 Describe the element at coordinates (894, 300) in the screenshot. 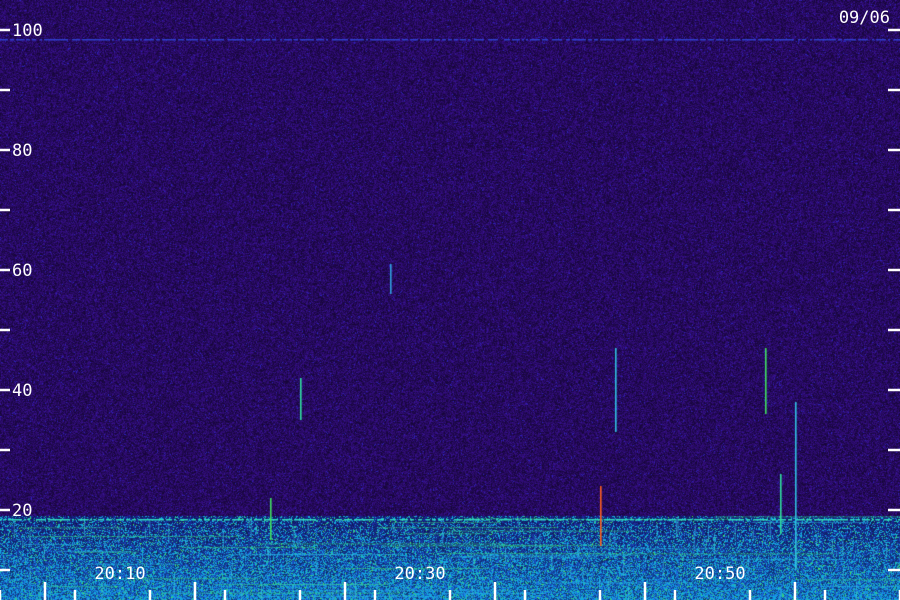

I see `y-axis-right` at that location.